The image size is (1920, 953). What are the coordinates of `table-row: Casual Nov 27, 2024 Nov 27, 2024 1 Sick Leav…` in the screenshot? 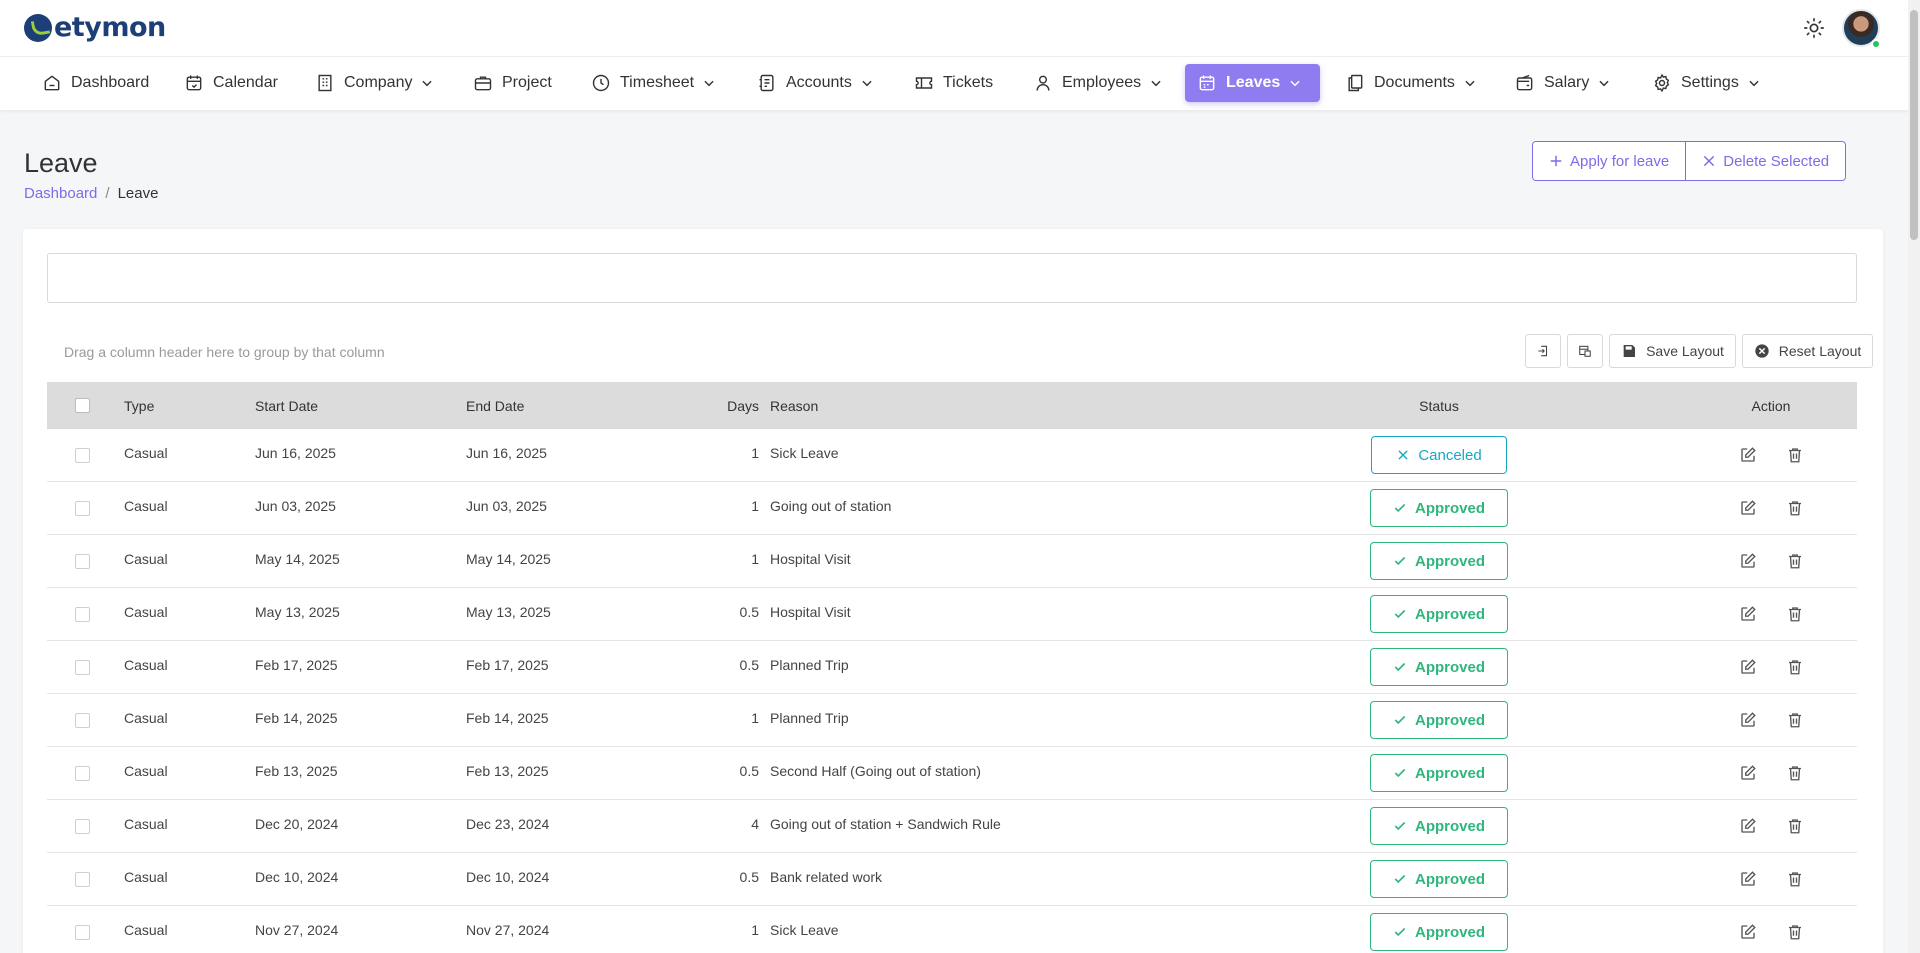 It's located at (952, 929).